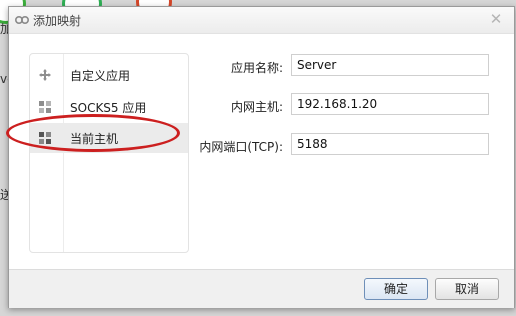  Describe the element at coordinates (256, 68) in the screenshot. I see `app-name-label: 应用名称:` at that location.